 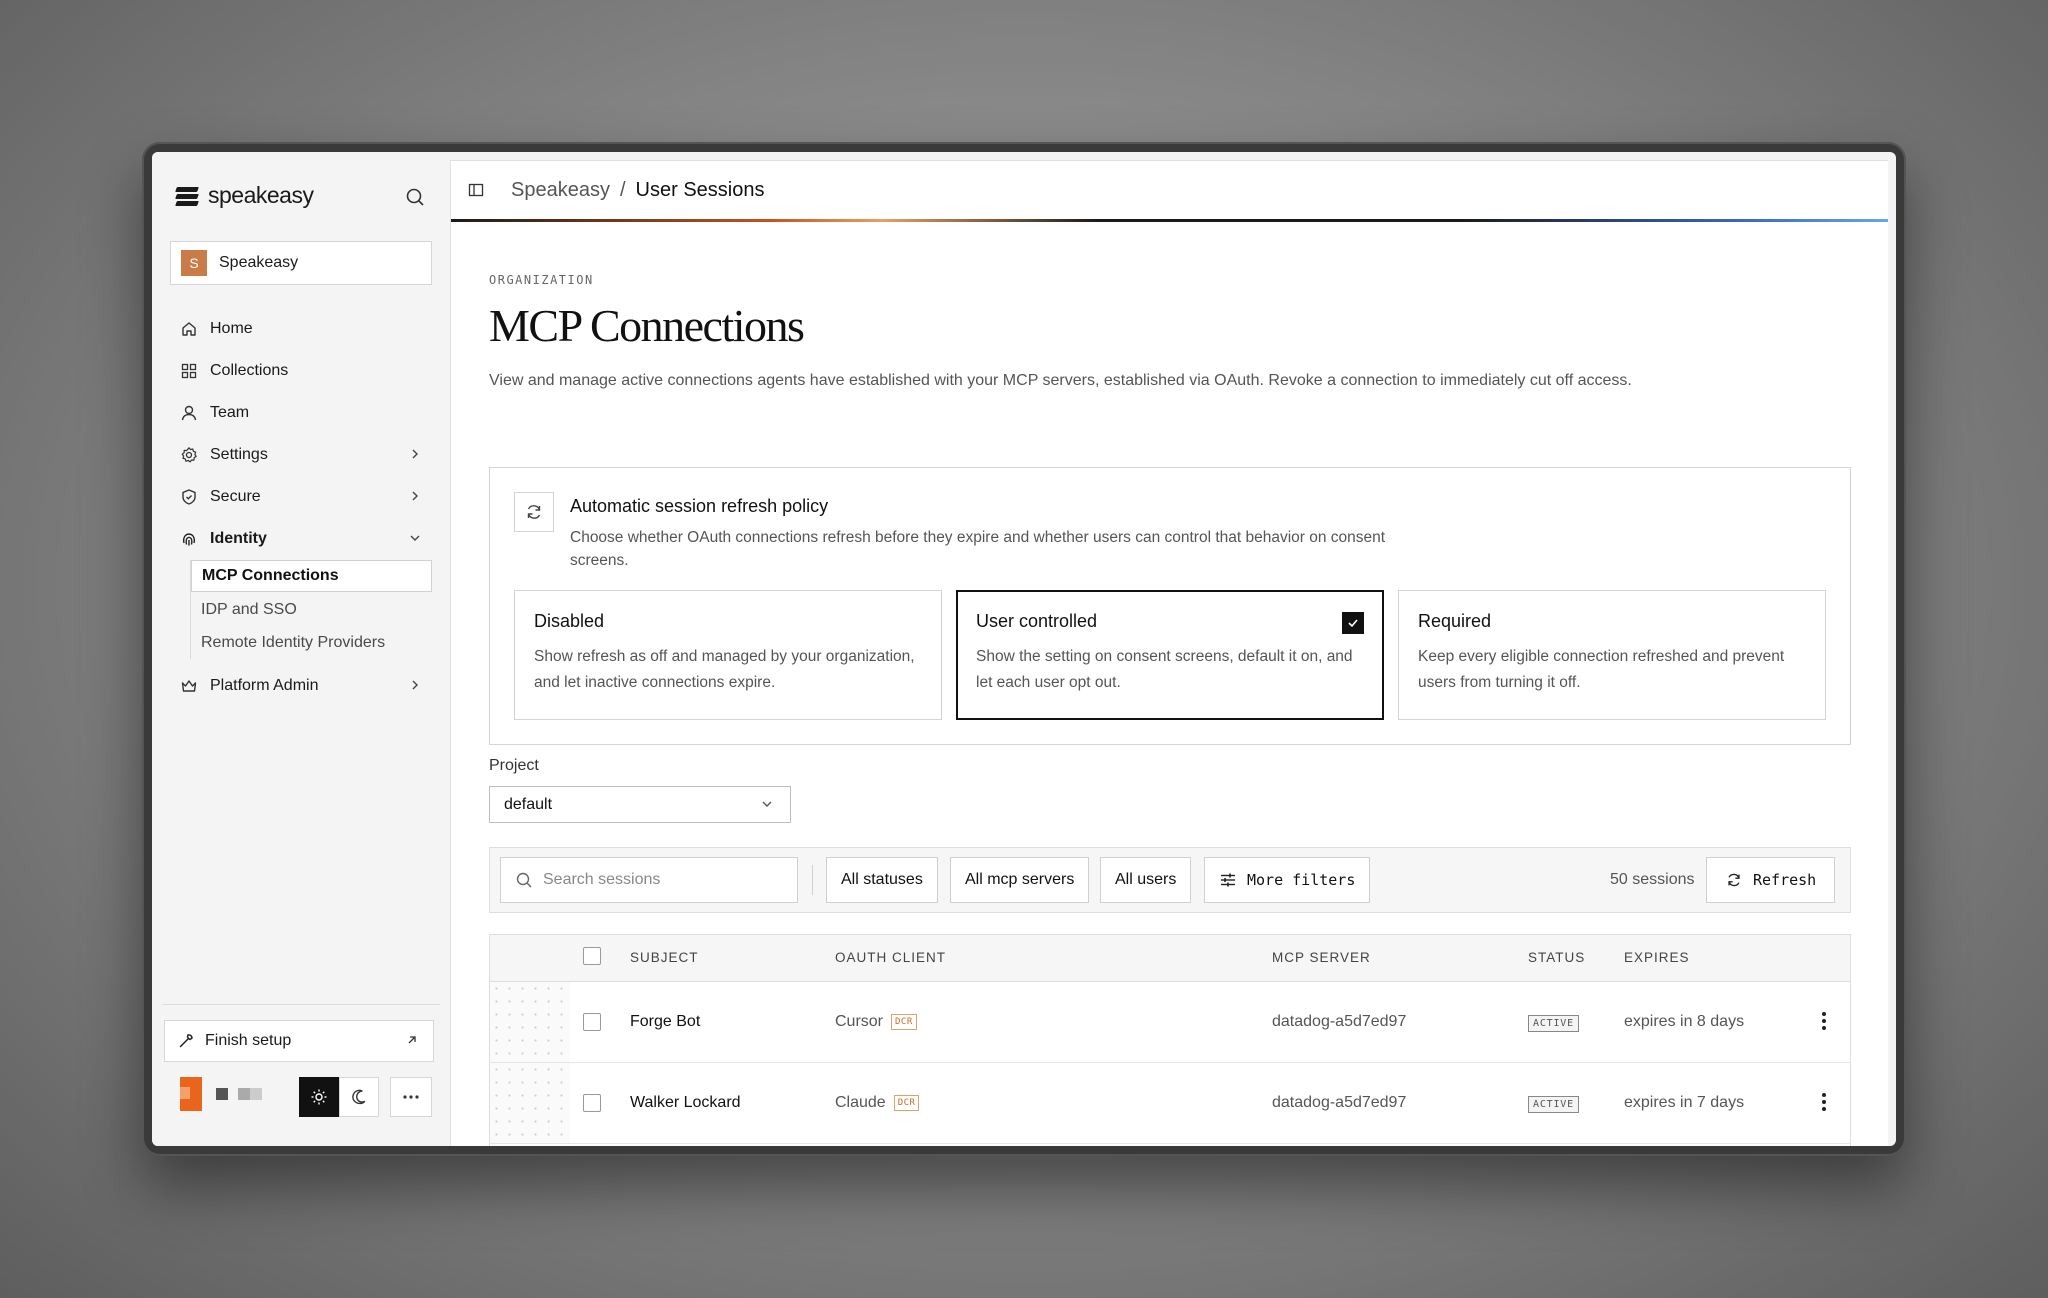 What do you see at coordinates (647, 325) in the screenshot?
I see `page-title: MCP Connections` at bounding box center [647, 325].